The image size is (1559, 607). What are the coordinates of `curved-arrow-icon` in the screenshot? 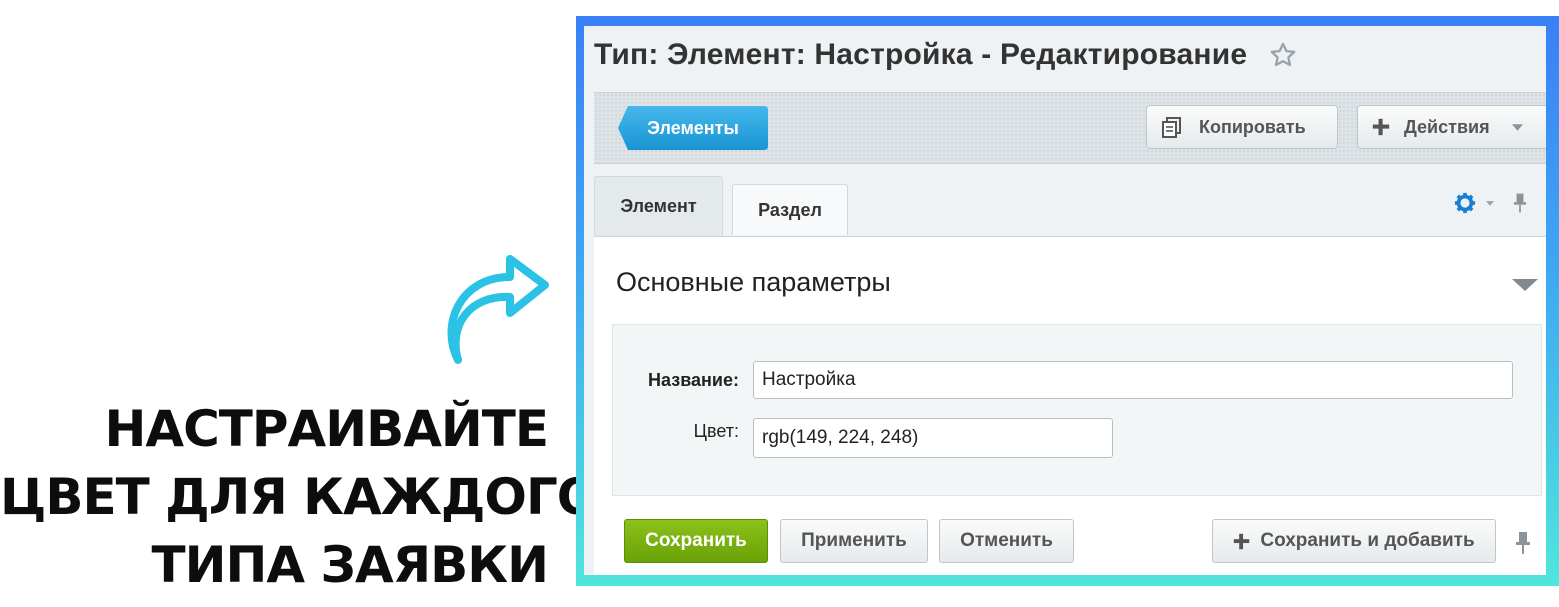 It's located at (498, 309).